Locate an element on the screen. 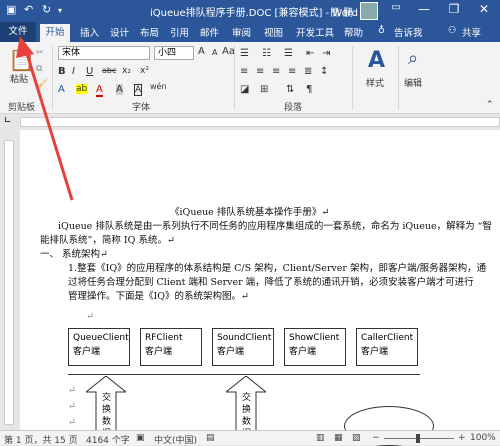 This screenshot has height=446, width=500. tab-references: 引用 is located at coordinates (179, 32).